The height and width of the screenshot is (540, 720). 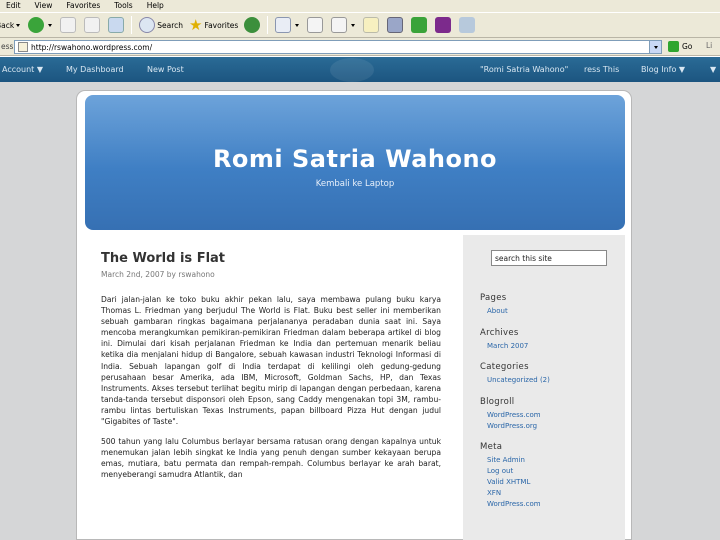 What do you see at coordinates (673, 46) in the screenshot?
I see `go-arrow-icon` at bounding box center [673, 46].